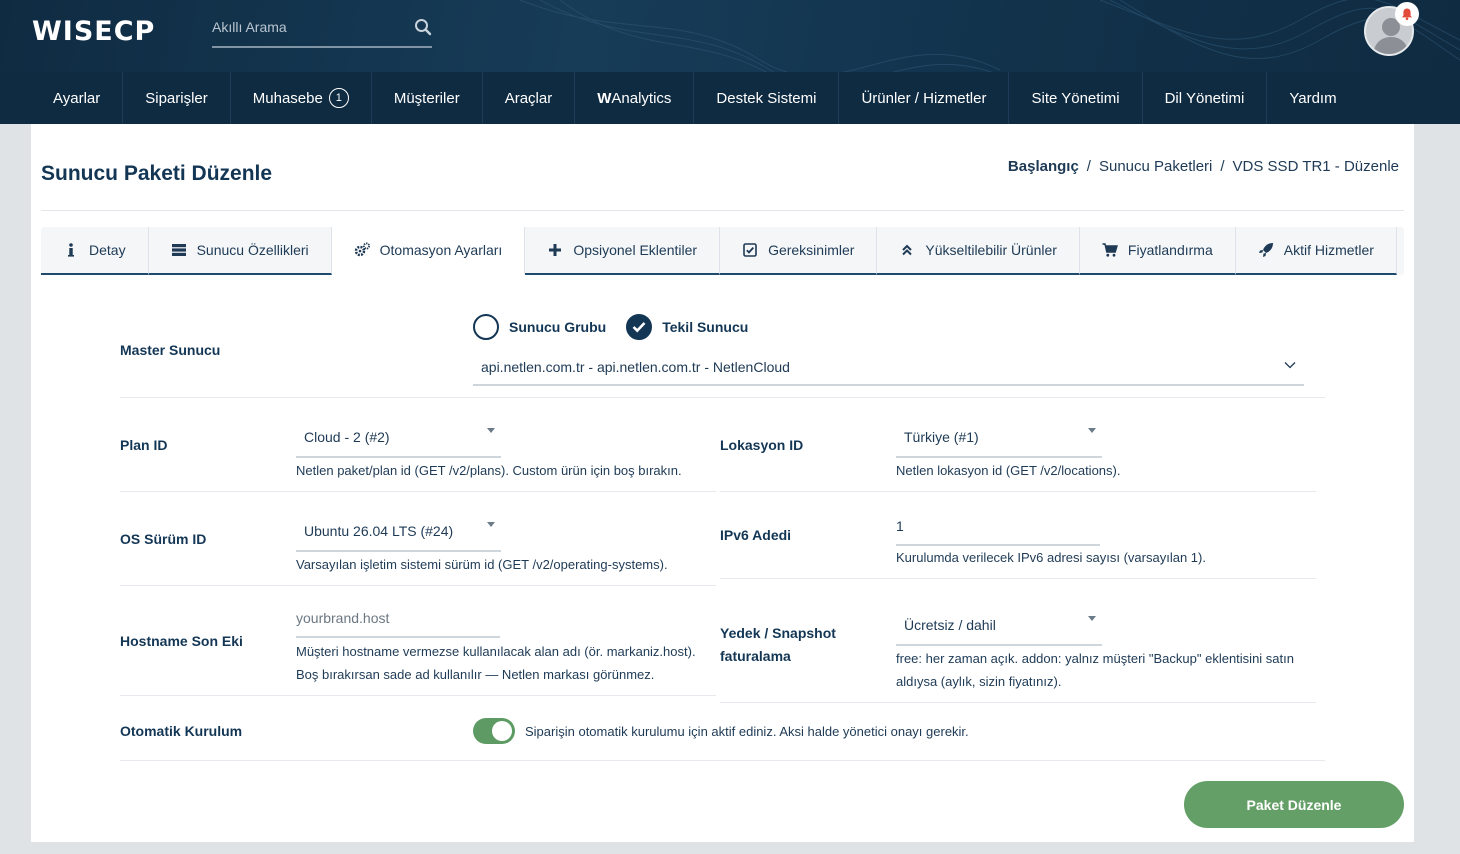  Describe the element at coordinates (1205, 98) in the screenshot. I see `nav-language: Dil Yönetimi` at that location.